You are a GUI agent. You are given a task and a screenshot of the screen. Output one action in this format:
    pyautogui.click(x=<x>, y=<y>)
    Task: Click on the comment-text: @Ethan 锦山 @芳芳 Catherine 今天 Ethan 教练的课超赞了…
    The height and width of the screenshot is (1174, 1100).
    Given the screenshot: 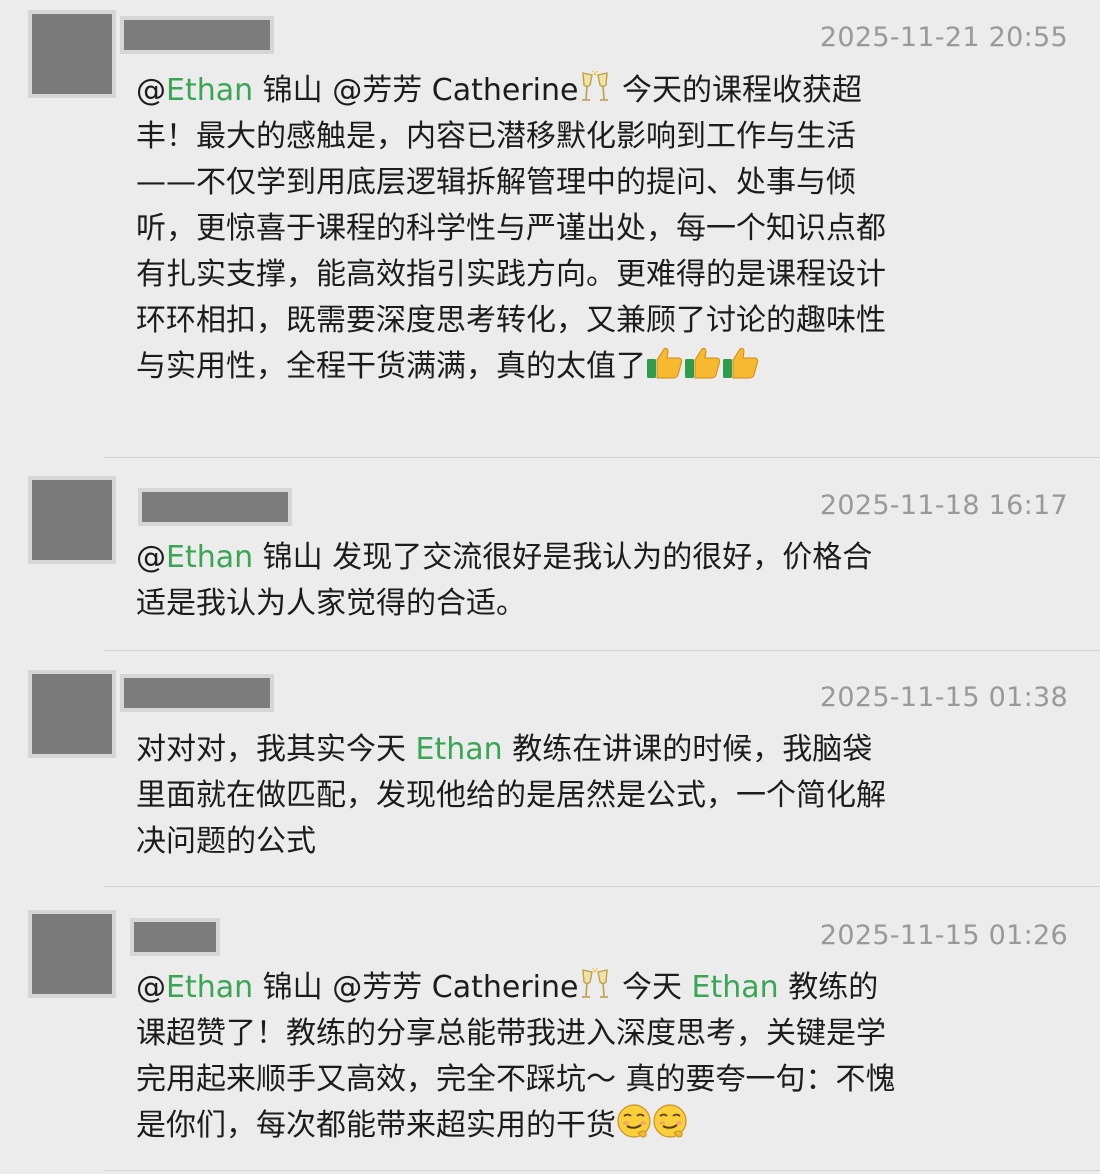 What is the action you would take?
    pyautogui.click(x=516, y=1057)
    